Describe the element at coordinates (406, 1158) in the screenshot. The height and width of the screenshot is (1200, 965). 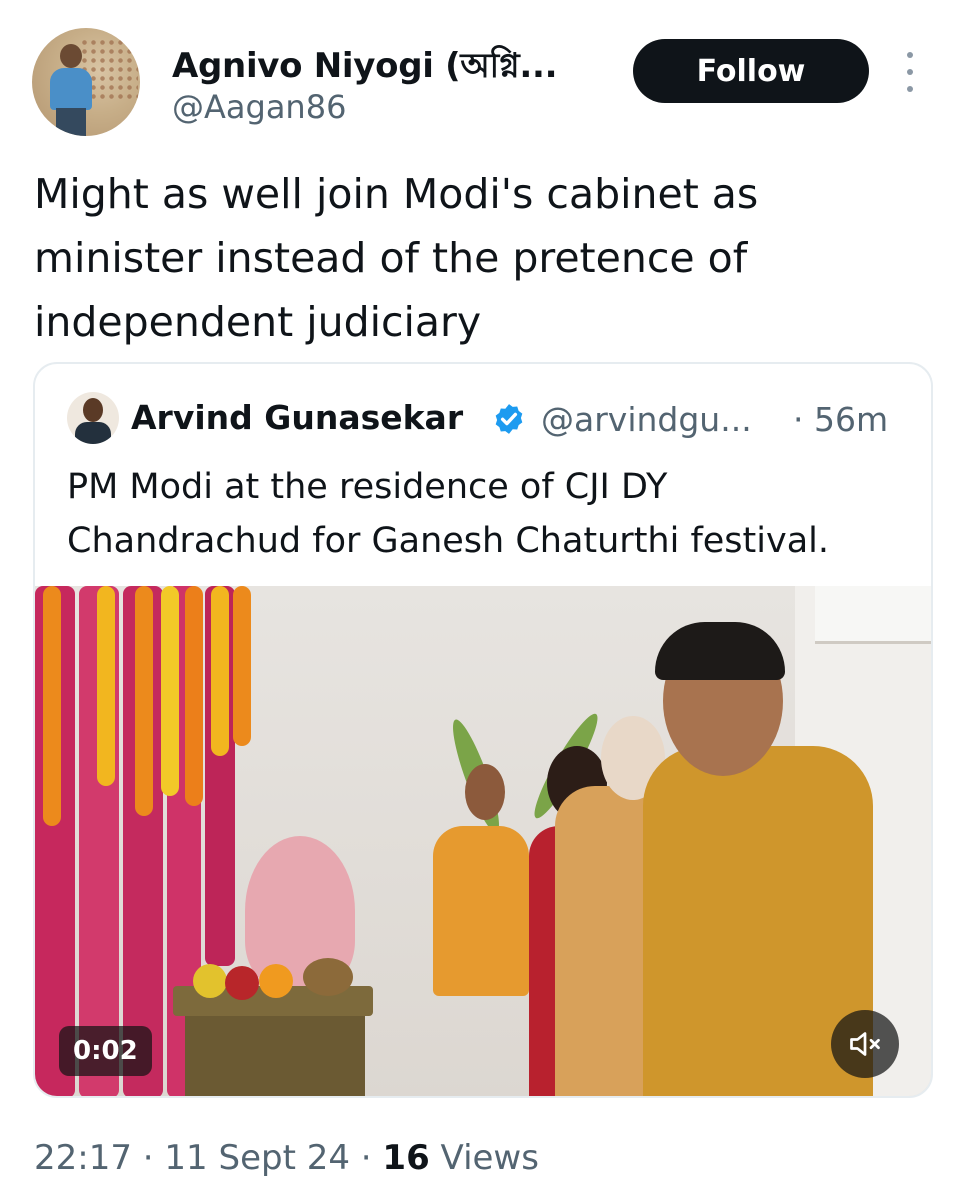
I see `views-count: 16` at that location.